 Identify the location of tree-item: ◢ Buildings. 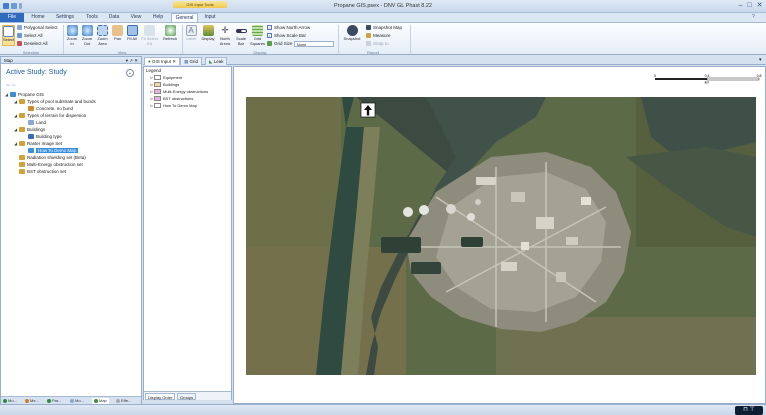
(72, 130).